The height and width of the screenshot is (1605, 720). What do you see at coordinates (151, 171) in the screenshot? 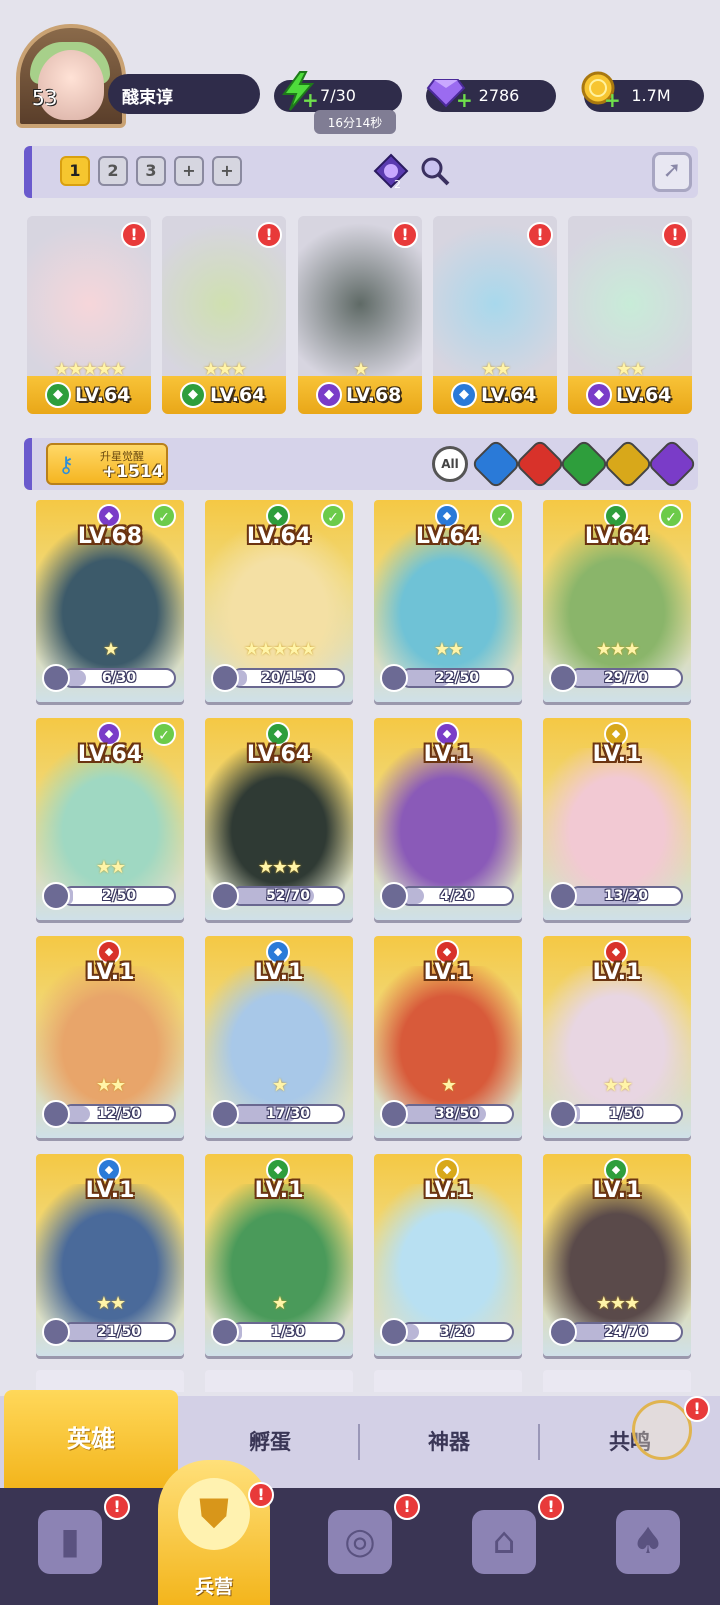
I see `team-slot-3: 3` at bounding box center [151, 171].